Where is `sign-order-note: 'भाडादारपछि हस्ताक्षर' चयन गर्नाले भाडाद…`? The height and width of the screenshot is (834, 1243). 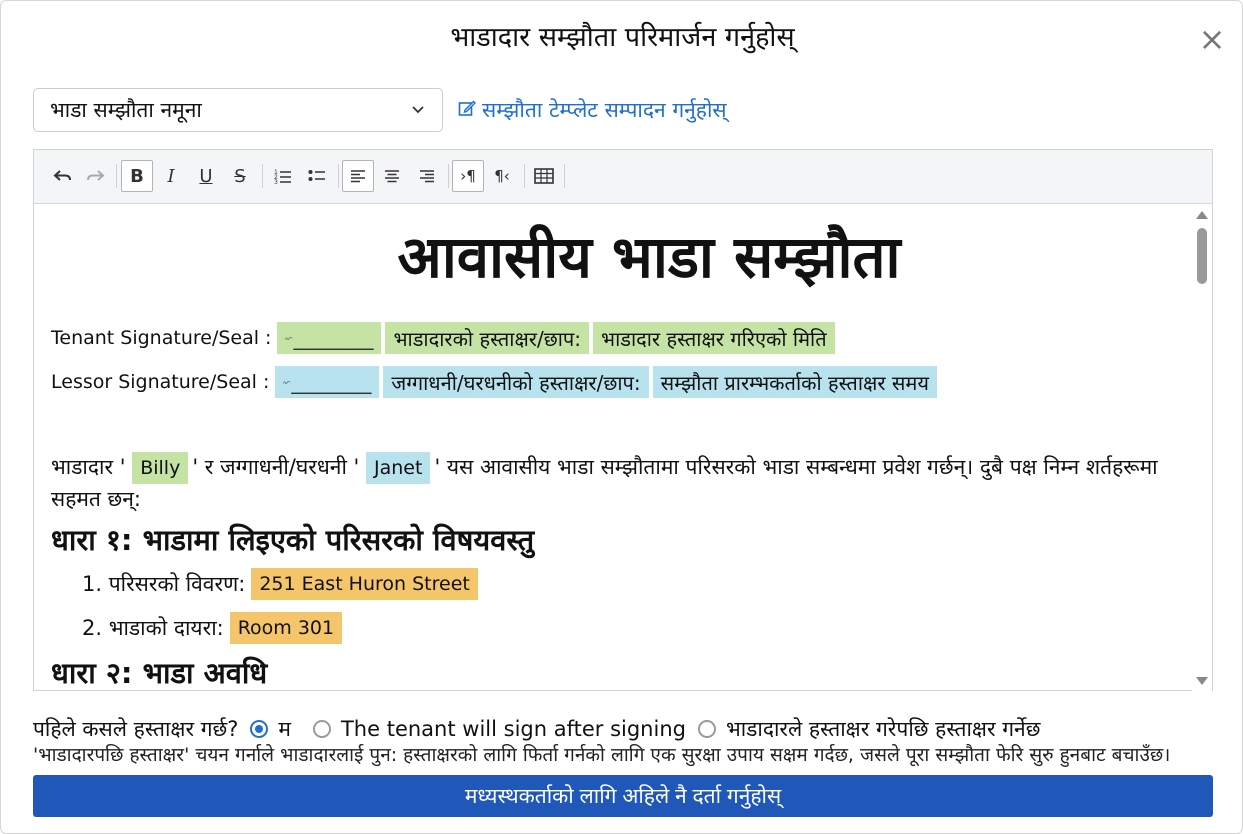
sign-order-note: 'भाडादारपछि हस्ताक्षर' चयन गर्नाले भाडाद… is located at coordinates (602, 755).